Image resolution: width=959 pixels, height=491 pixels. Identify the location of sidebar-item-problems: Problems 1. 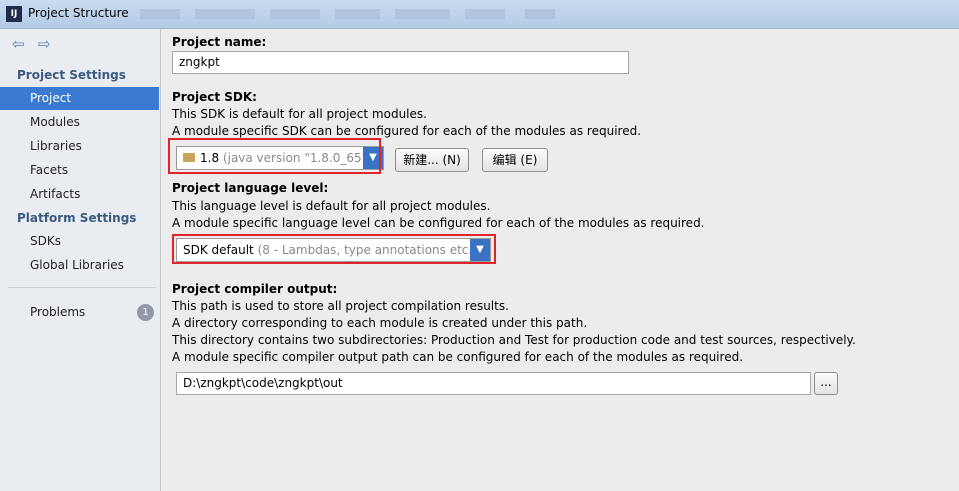
(80, 312).